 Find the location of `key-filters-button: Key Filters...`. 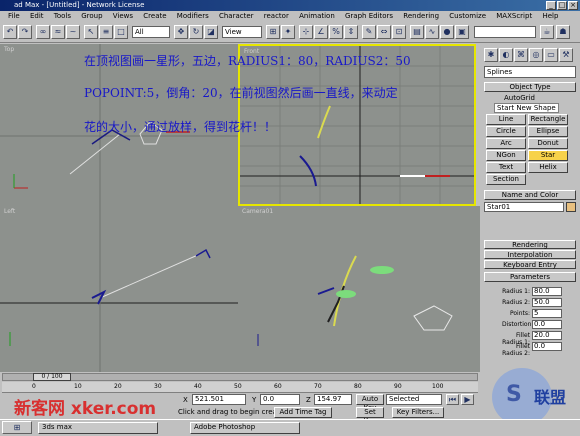

key-filters-button: Key Filters... is located at coordinates (418, 412).